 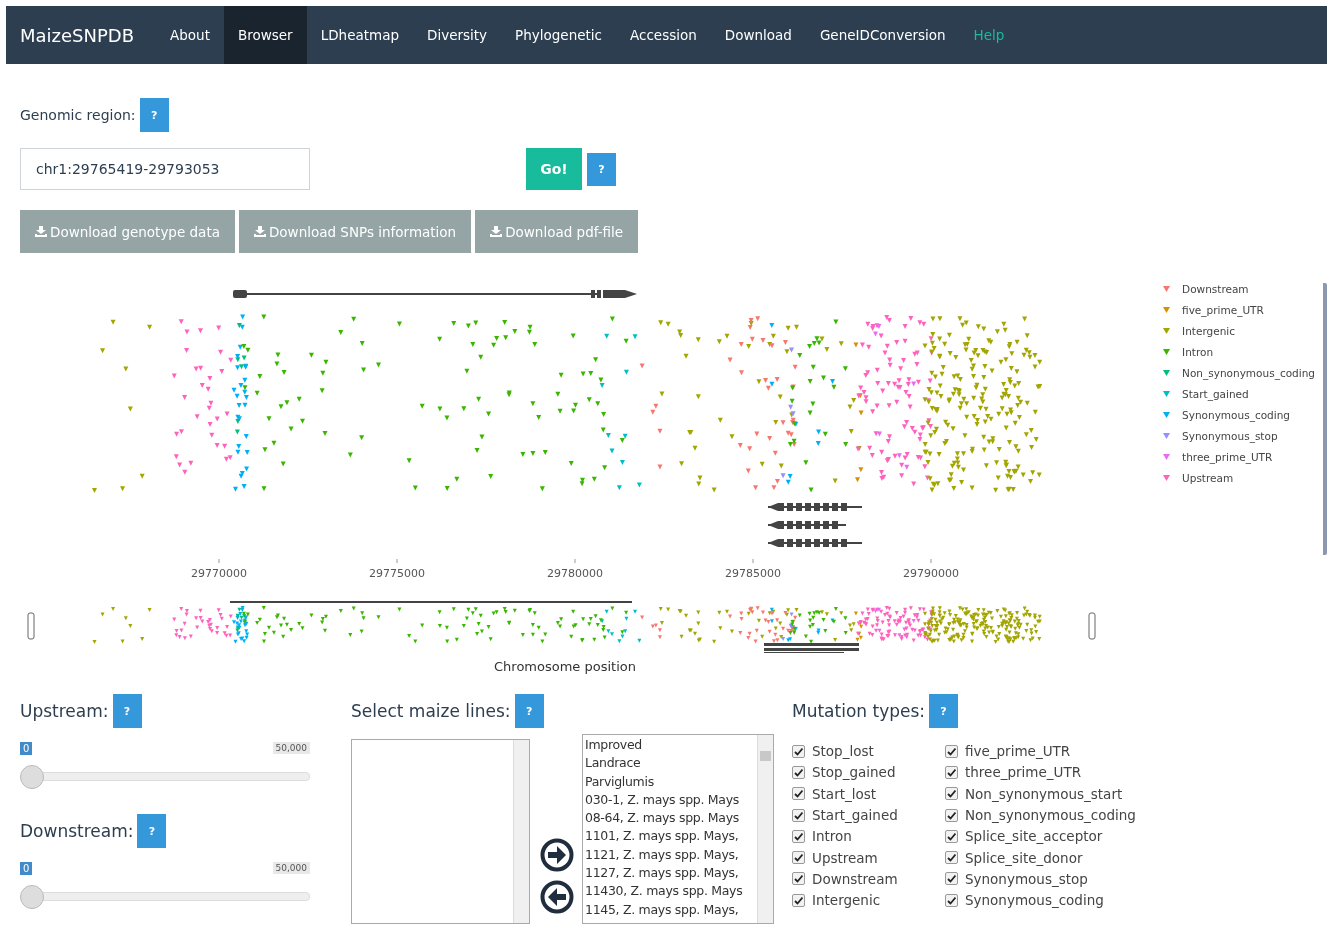 I want to click on list-option: 1127, Z. mays spp. Mays,, so click(x=671, y=873).